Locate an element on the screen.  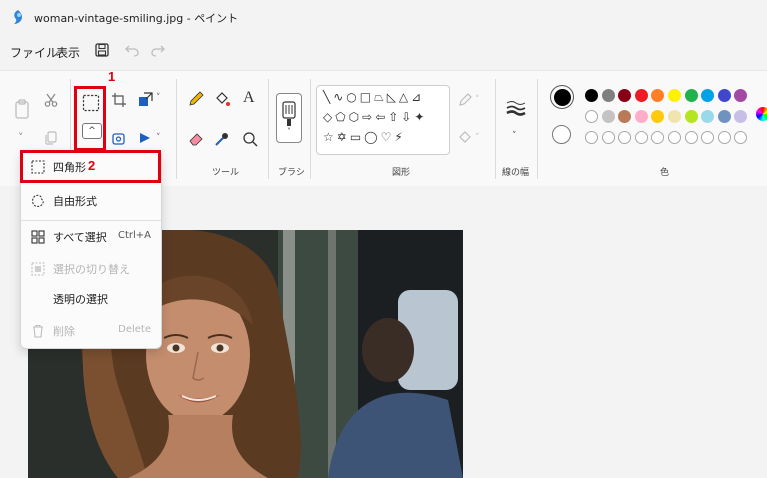
menu-label: 選択の切り替え is located at coordinates (91, 269).